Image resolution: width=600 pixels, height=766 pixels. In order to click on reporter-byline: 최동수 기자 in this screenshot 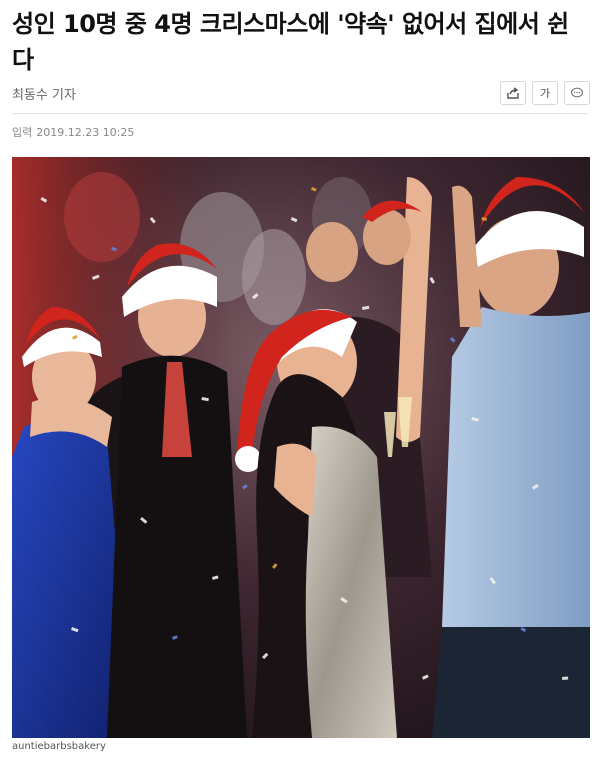, I will do `click(44, 95)`.